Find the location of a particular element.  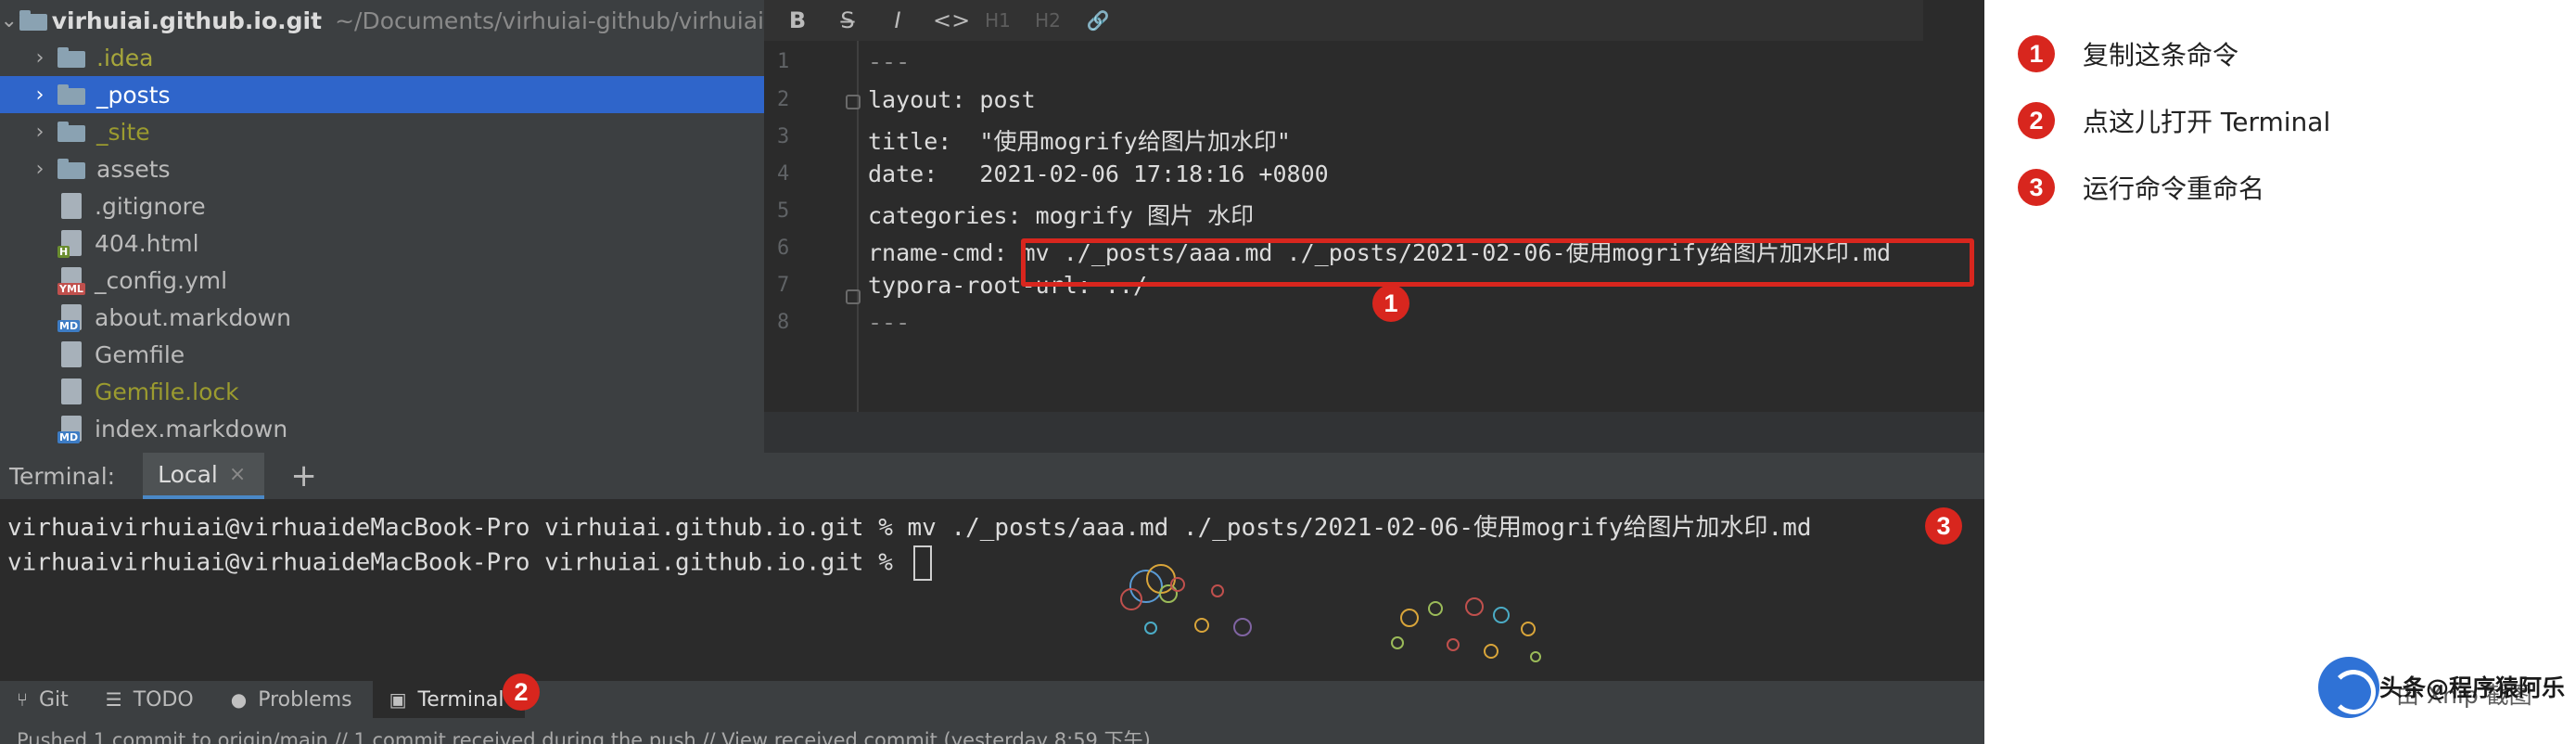

tool-window-label: Git is located at coordinates (54, 699).